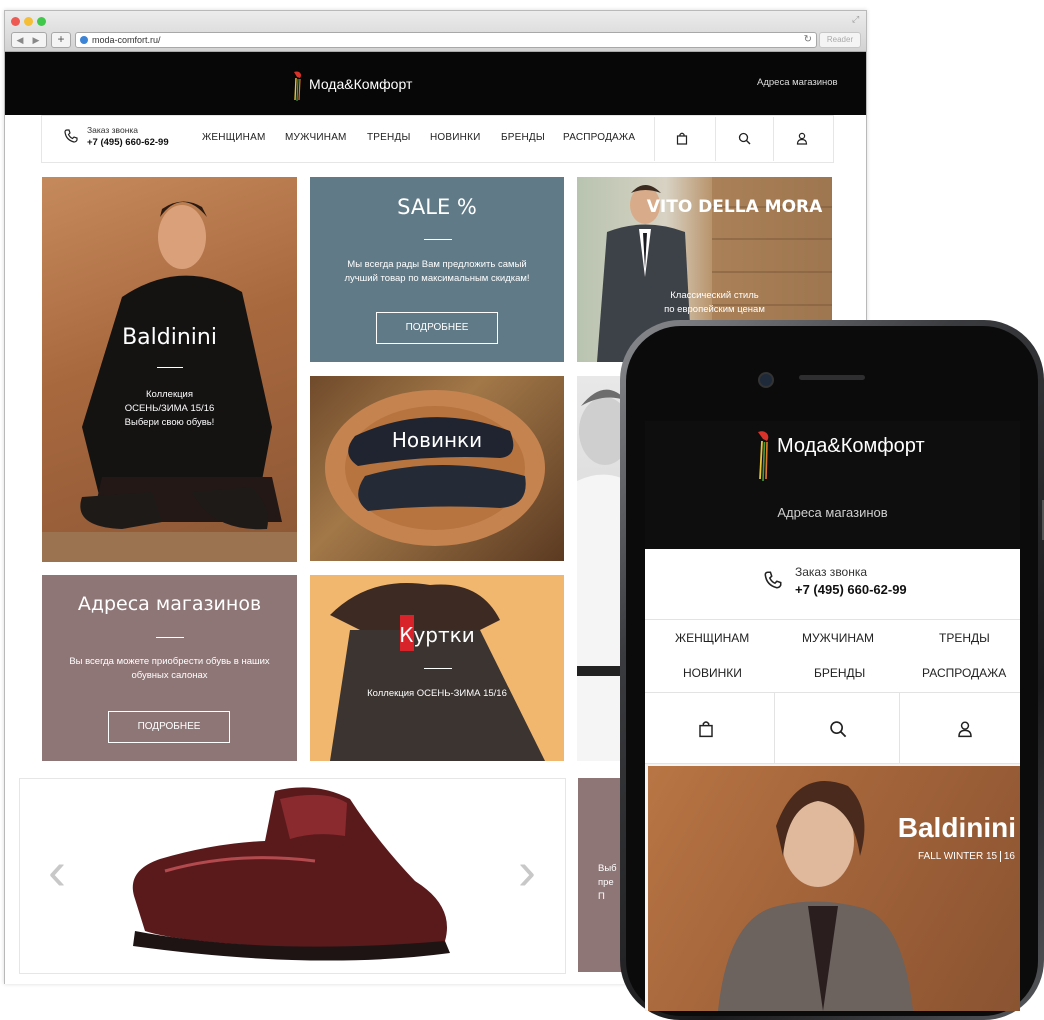 The width and height of the screenshot is (1044, 1020). What do you see at coordinates (437, 693) in the screenshot?
I see `tile-text: Коллекция ОСЕНЬ-ЗИМА 15/16` at bounding box center [437, 693].